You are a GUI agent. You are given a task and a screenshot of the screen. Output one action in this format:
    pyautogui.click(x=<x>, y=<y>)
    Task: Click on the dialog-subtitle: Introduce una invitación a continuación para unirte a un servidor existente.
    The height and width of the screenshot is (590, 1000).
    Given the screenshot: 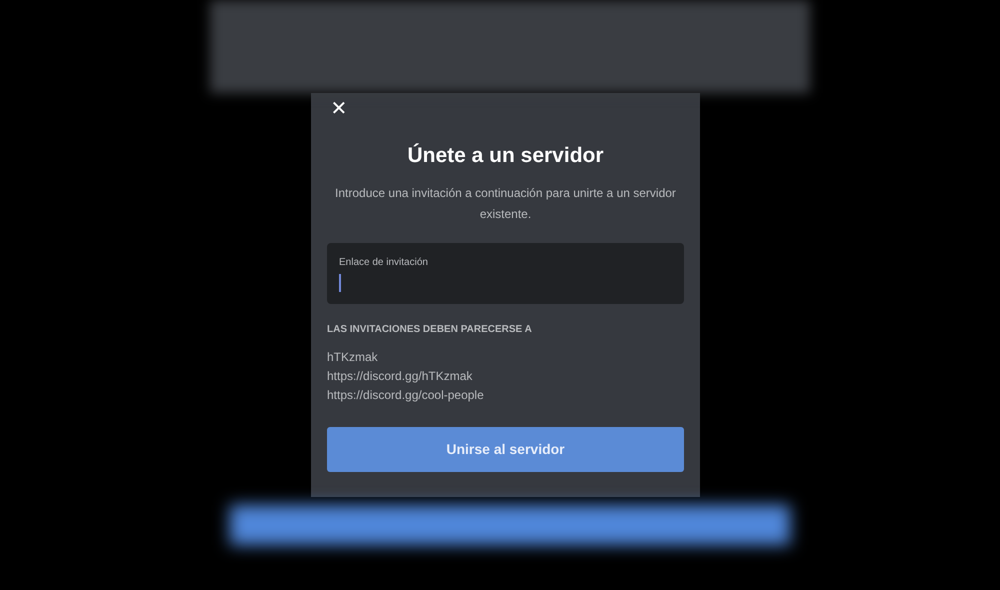 What is the action you would take?
    pyautogui.click(x=505, y=204)
    